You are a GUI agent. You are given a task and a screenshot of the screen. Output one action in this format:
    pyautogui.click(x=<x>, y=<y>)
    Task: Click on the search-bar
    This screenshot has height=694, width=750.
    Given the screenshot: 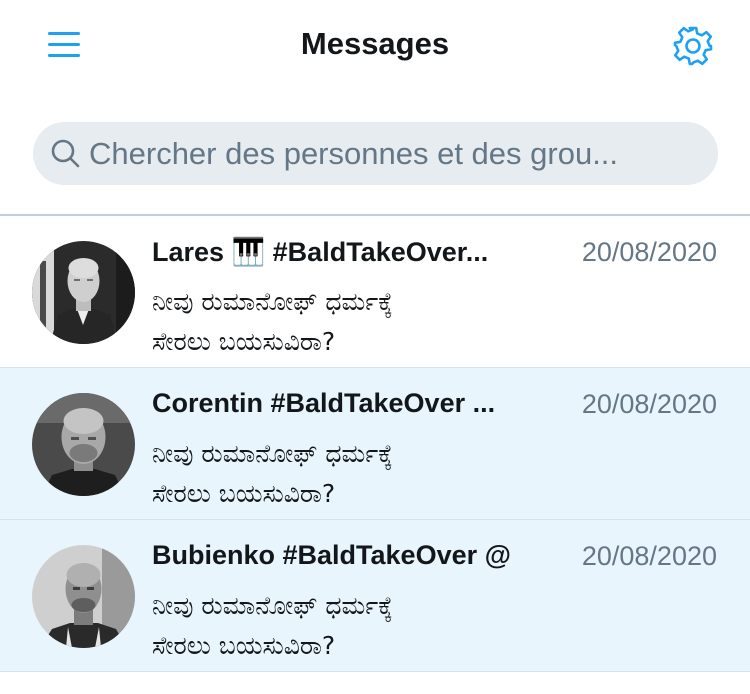 What is the action you would take?
    pyautogui.click(x=375, y=153)
    